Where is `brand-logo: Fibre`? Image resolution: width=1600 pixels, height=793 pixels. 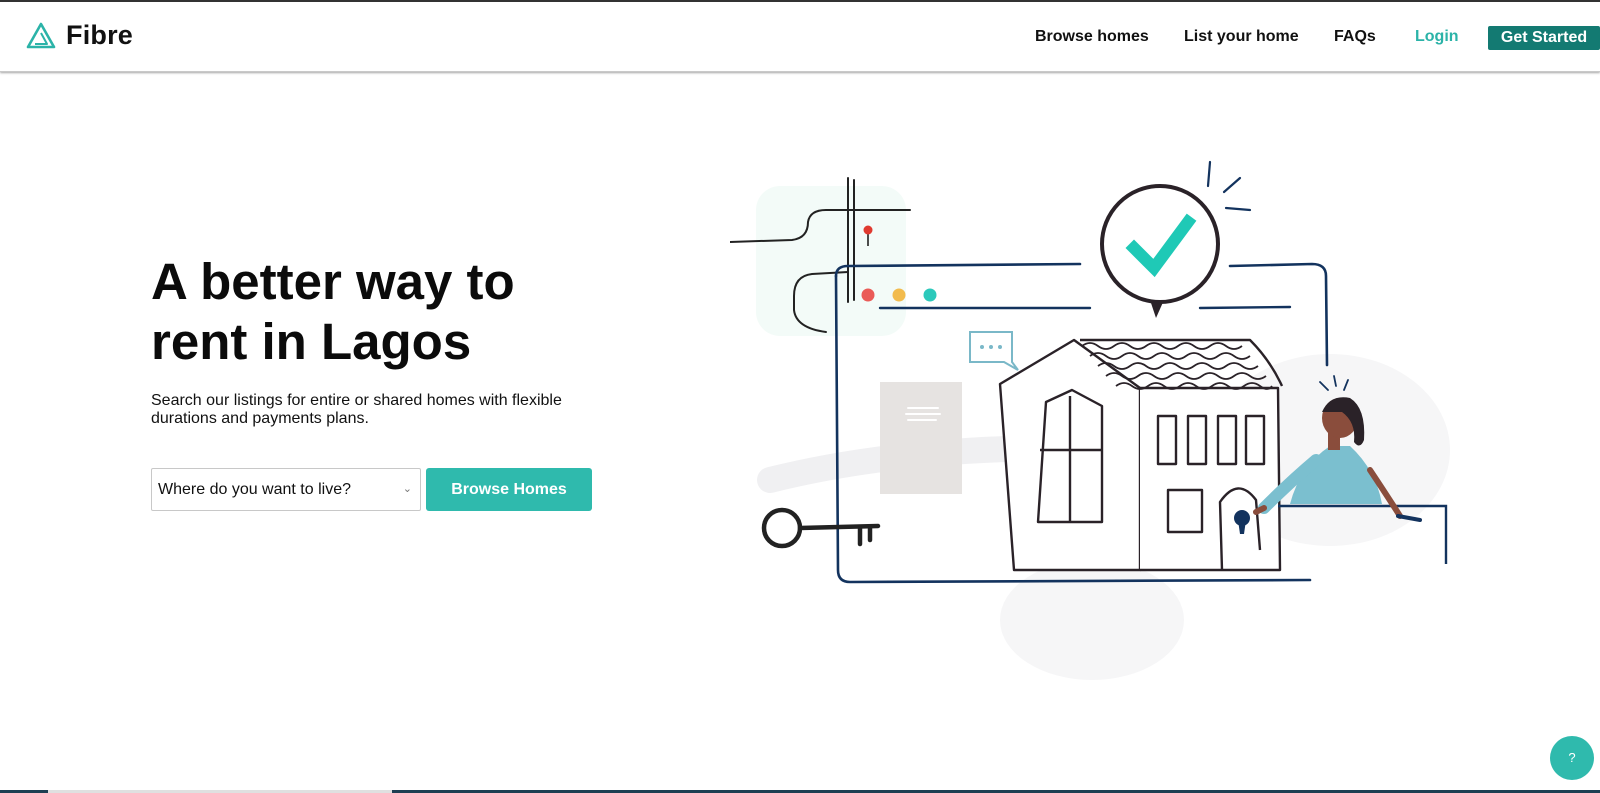 brand-logo: Fibre is located at coordinates (79, 35).